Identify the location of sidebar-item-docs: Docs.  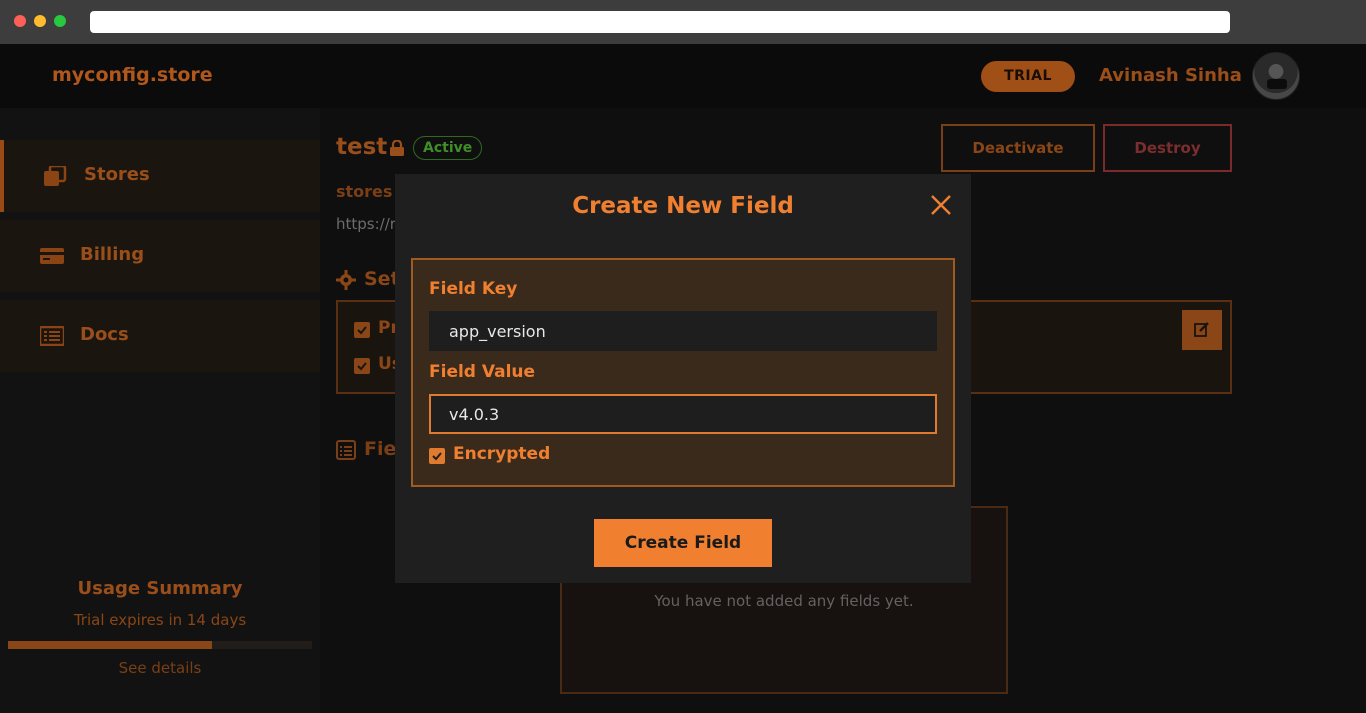
(160, 336).